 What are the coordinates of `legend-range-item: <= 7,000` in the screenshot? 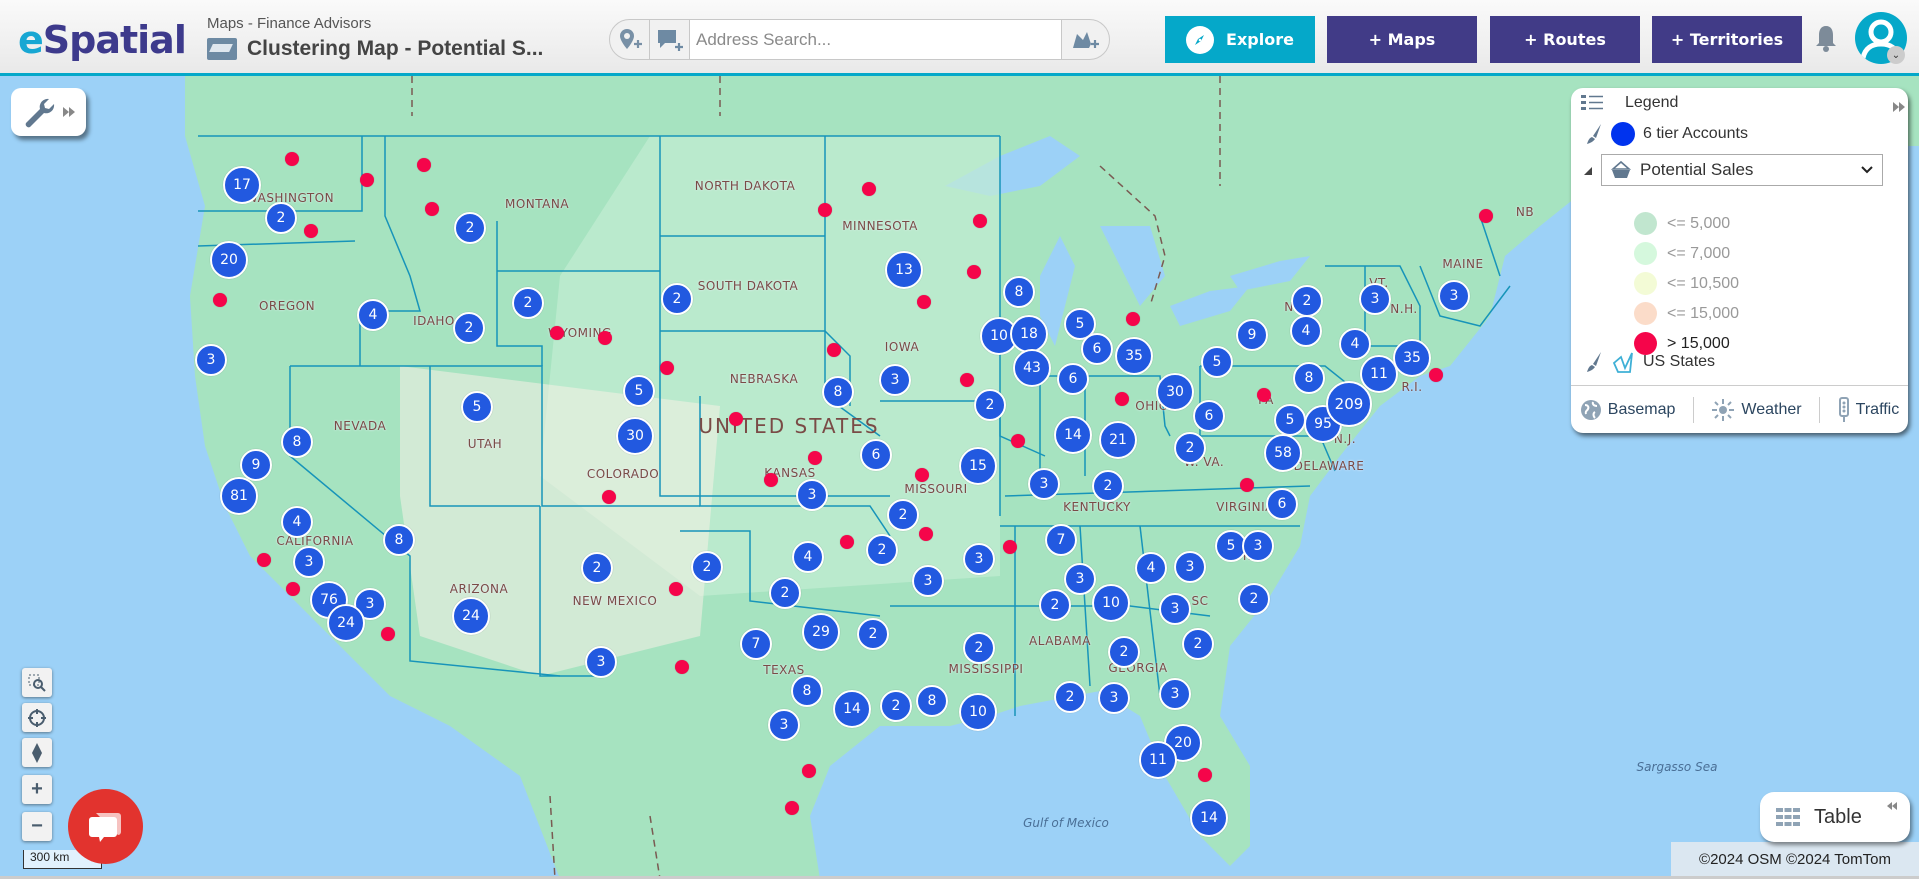 It's located at (1682, 253).